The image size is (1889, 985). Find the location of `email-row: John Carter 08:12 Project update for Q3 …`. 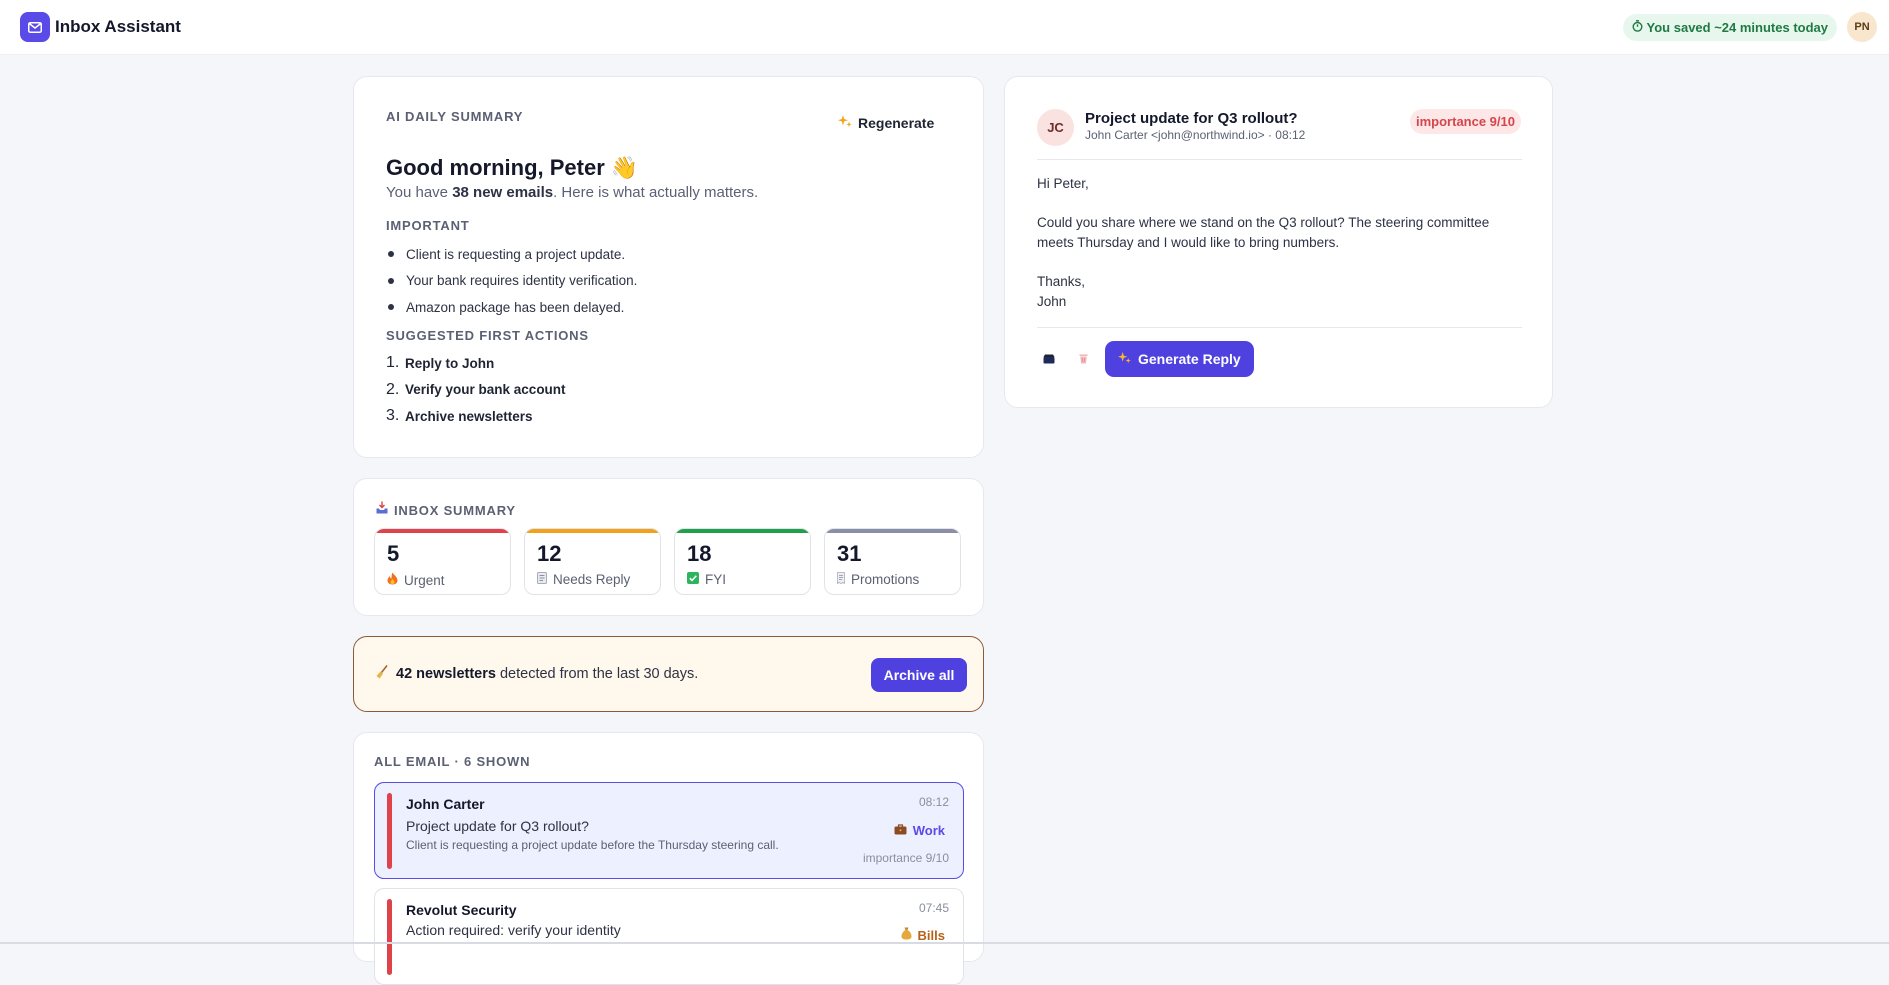

email-row: John Carter 08:12 Project update for Q3 … is located at coordinates (669, 830).